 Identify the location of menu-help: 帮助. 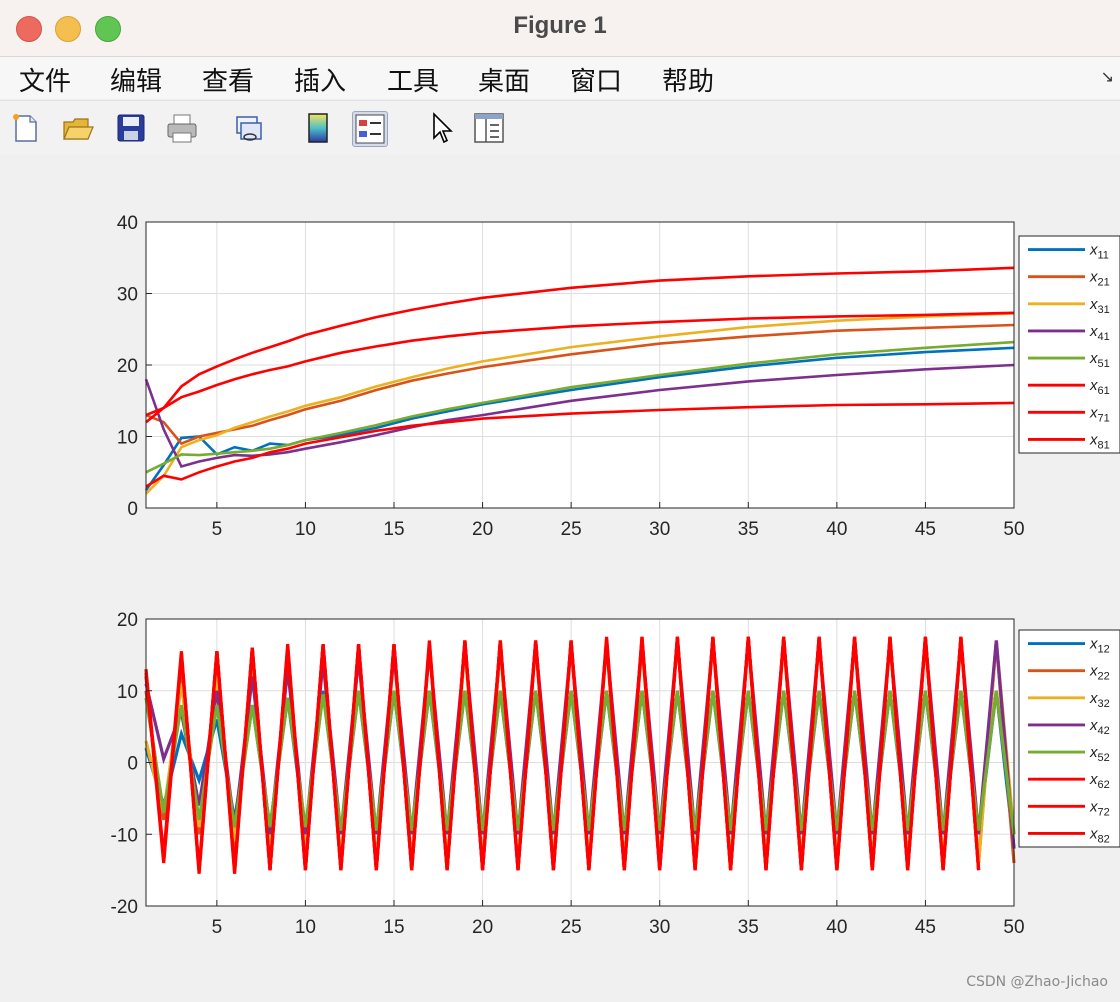
(688, 79).